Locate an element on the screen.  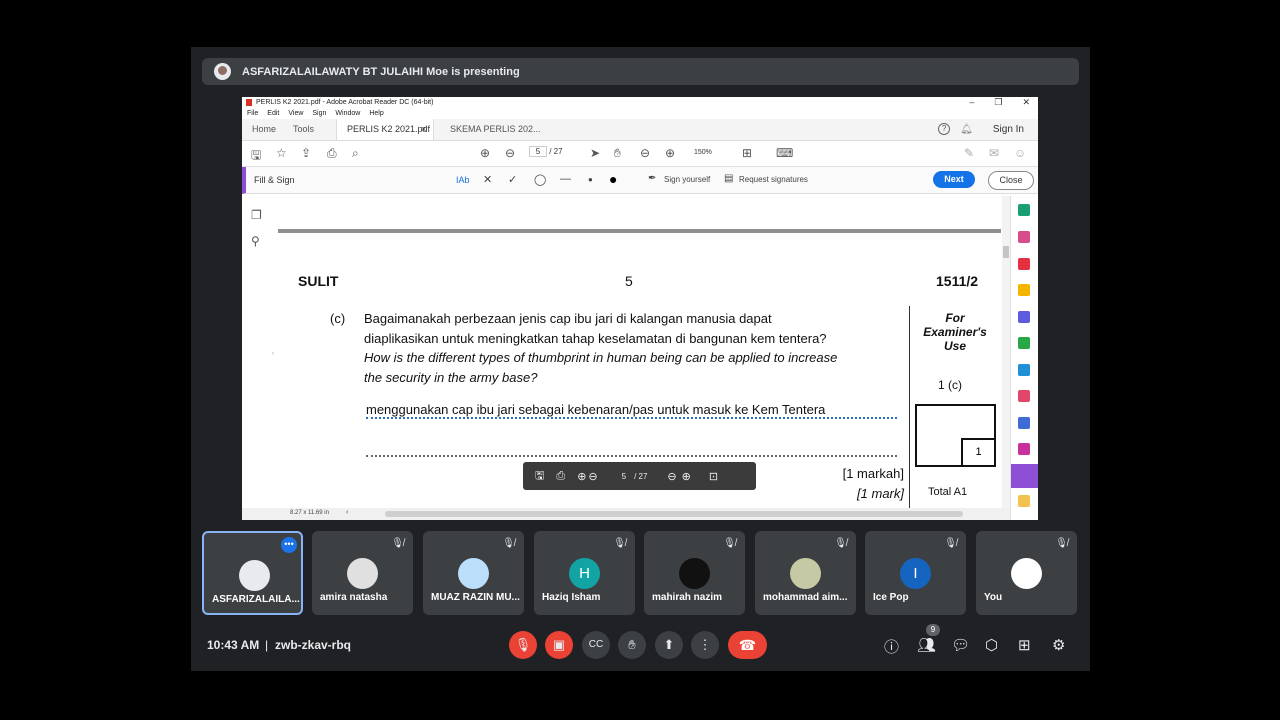
page-down-icon: ⊖ is located at coordinates (510, 153).